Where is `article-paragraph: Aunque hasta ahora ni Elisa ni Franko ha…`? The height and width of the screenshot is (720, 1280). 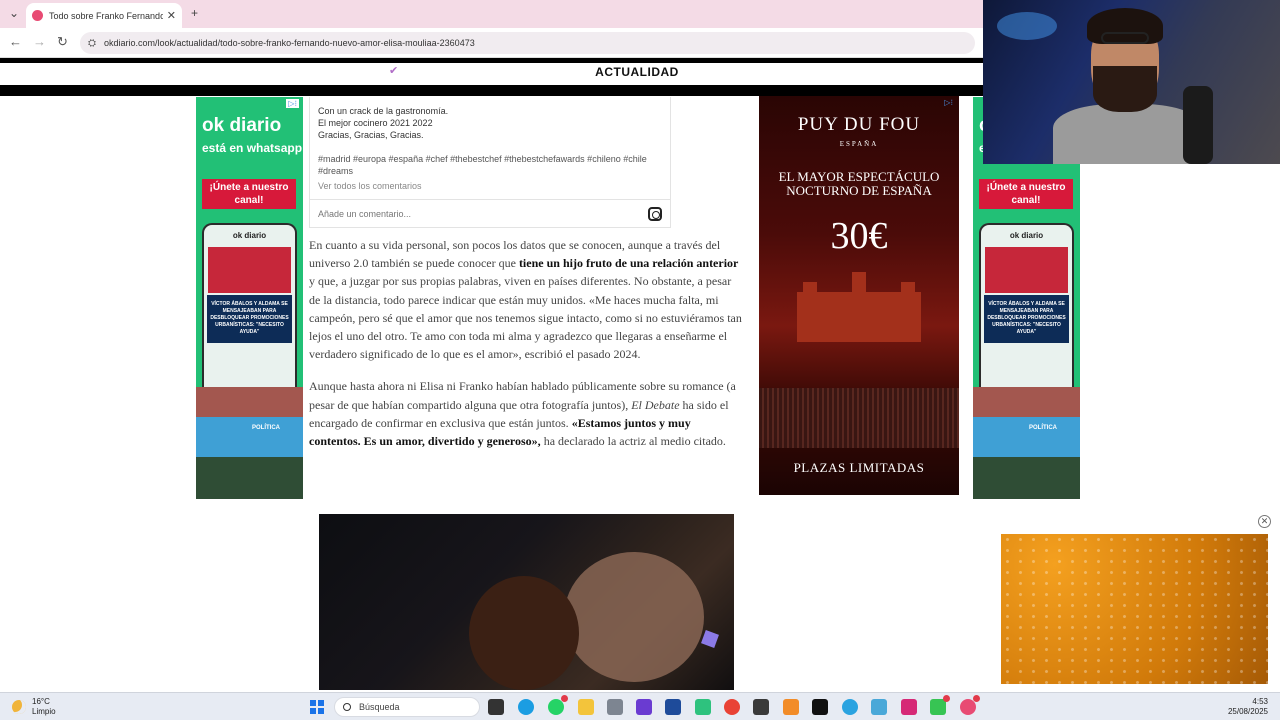 article-paragraph: Aunque hasta ahora ni Elisa ni Franko ha… is located at coordinates (522, 414).